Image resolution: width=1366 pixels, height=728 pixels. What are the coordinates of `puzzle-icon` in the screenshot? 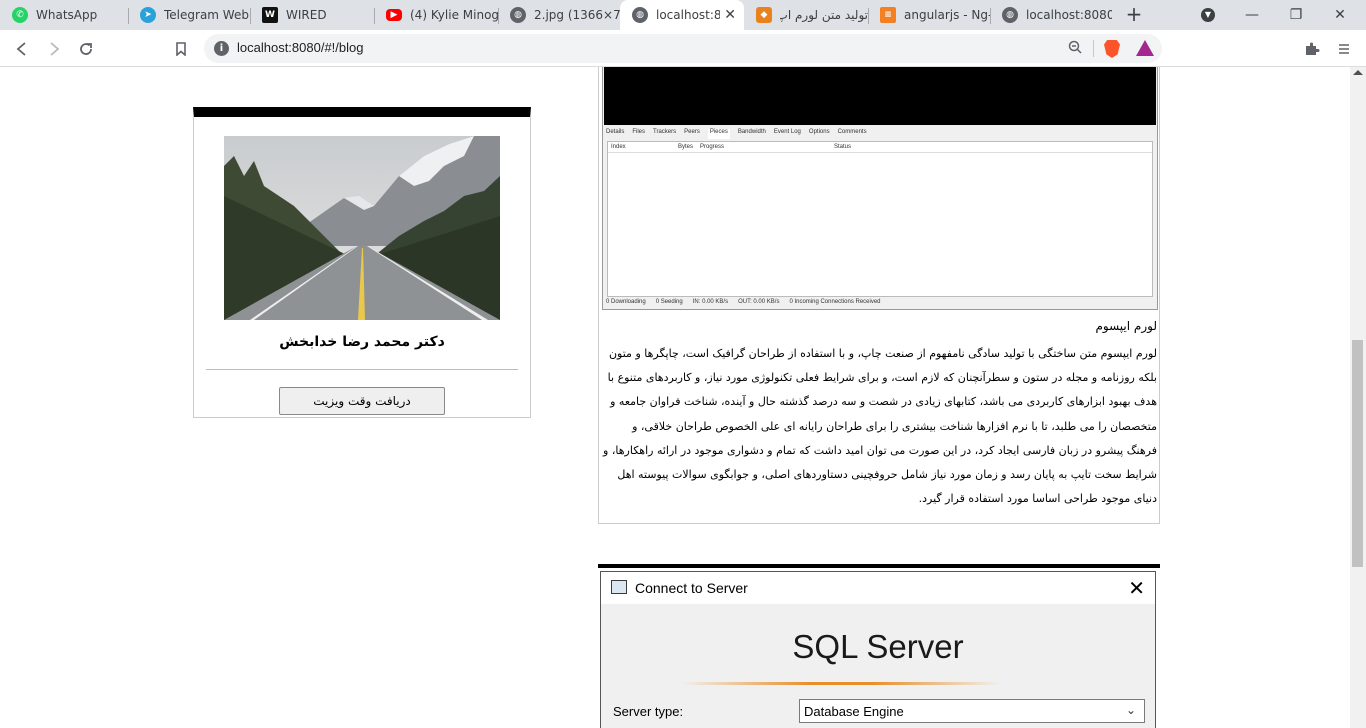 It's located at (1313, 48).